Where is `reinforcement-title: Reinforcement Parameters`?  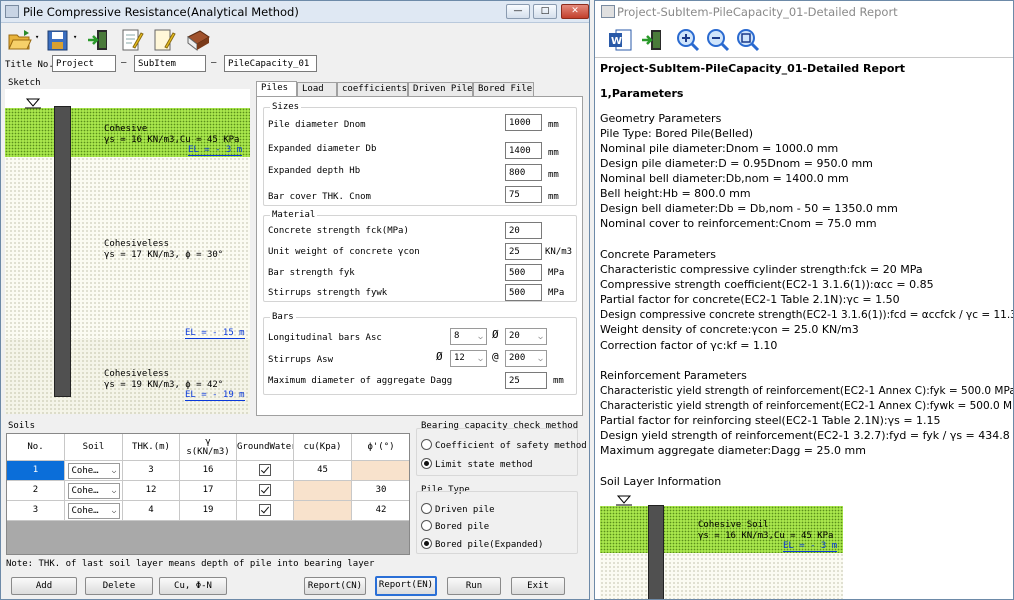 reinforcement-title: Reinforcement Parameters is located at coordinates (673, 375).